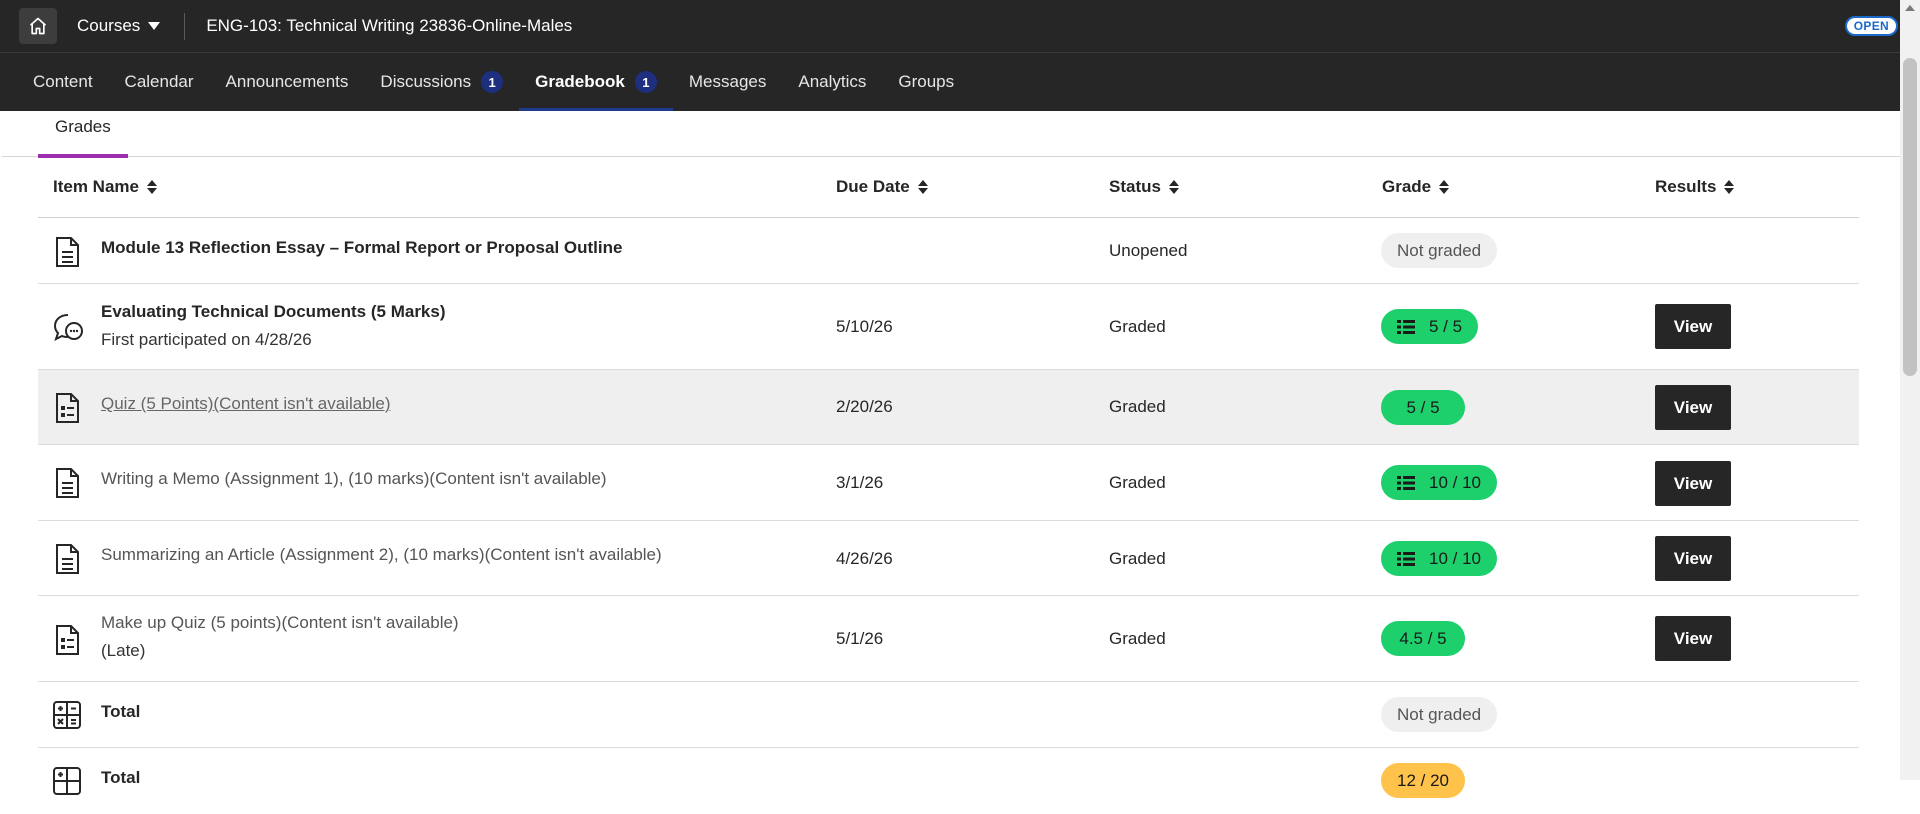 Image resolution: width=1920 pixels, height=814 pixels. What do you see at coordinates (1686, 186) in the screenshot?
I see `header-label: Results` at bounding box center [1686, 186].